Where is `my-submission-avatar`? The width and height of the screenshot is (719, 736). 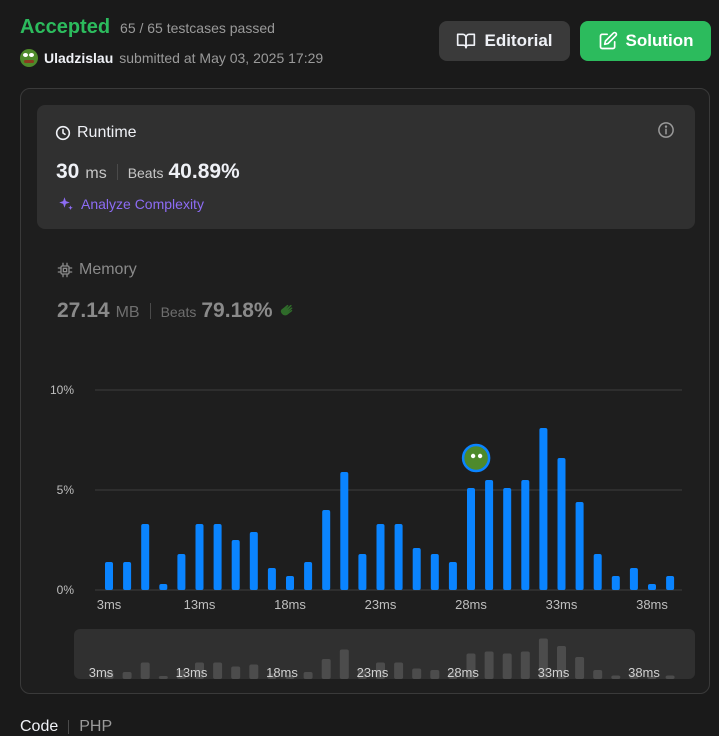 my-submission-avatar is located at coordinates (476, 458).